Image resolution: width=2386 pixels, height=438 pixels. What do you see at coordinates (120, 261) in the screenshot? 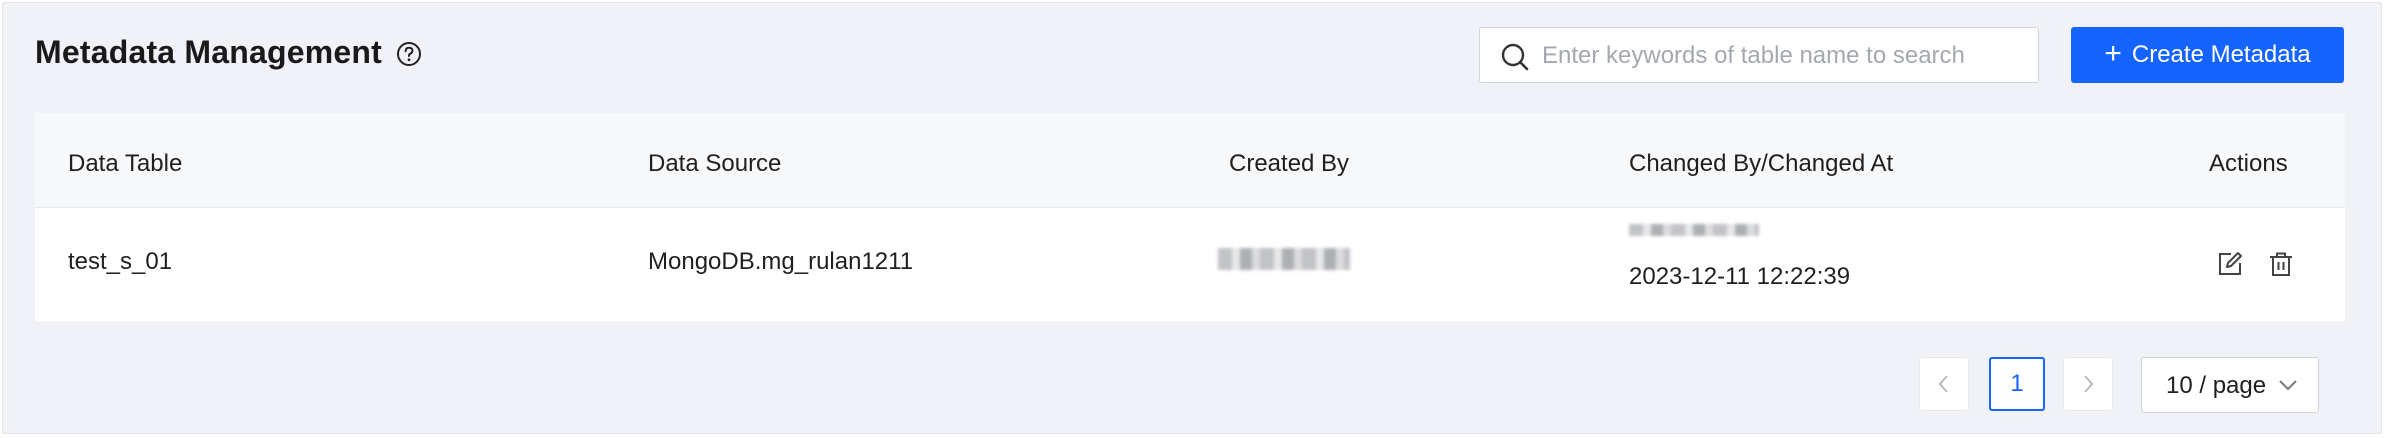
I see `cell-data-table: test_s_01` at bounding box center [120, 261].